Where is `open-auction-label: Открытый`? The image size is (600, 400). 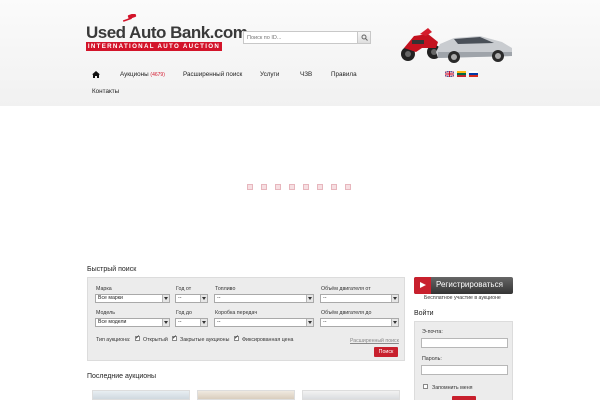
open-auction-label: Открытый is located at coordinates (155, 340).